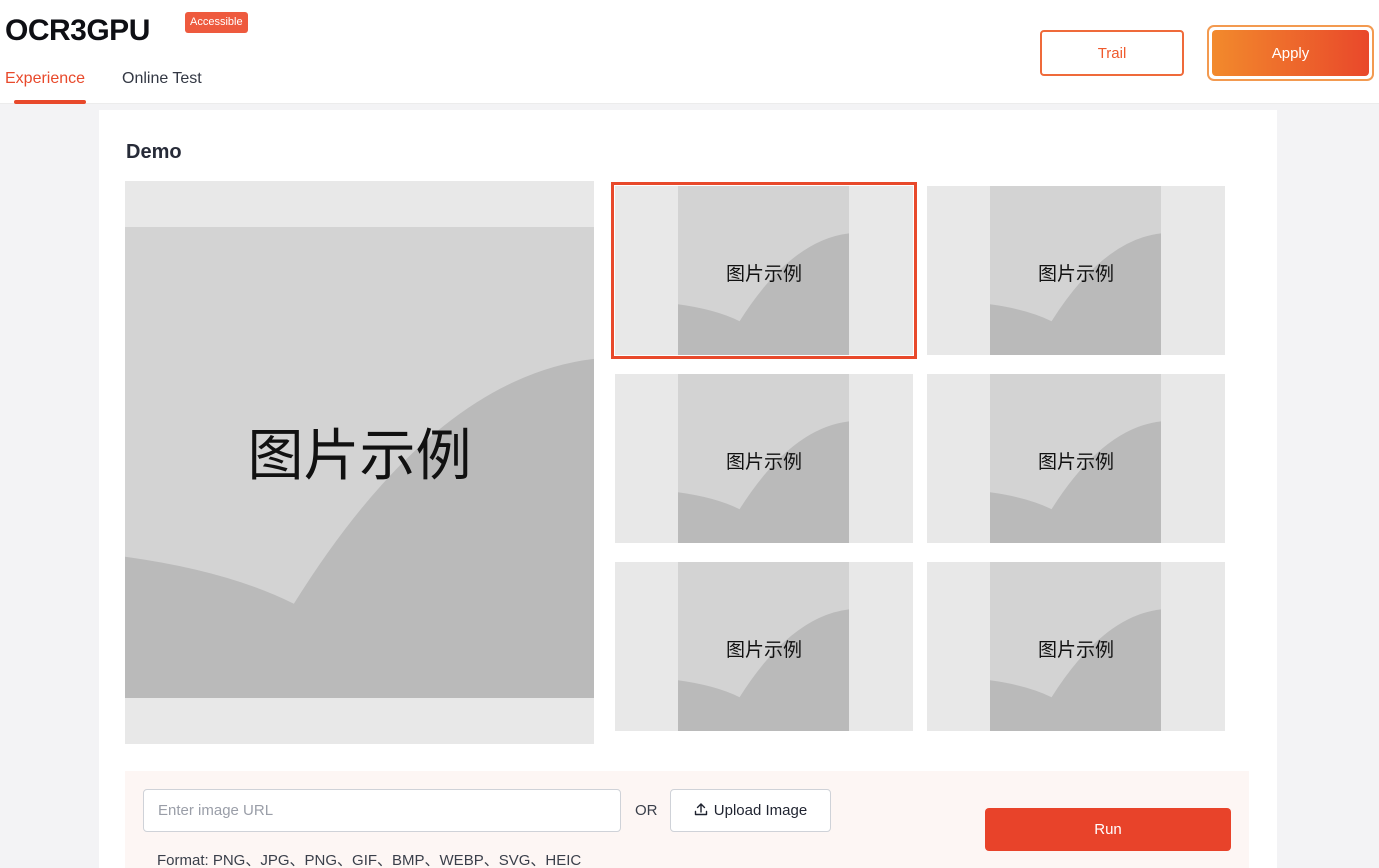 The width and height of the screenshot is (1379, 868). I want to click on thumbnail-3: 图片示例, so click(764, 458).